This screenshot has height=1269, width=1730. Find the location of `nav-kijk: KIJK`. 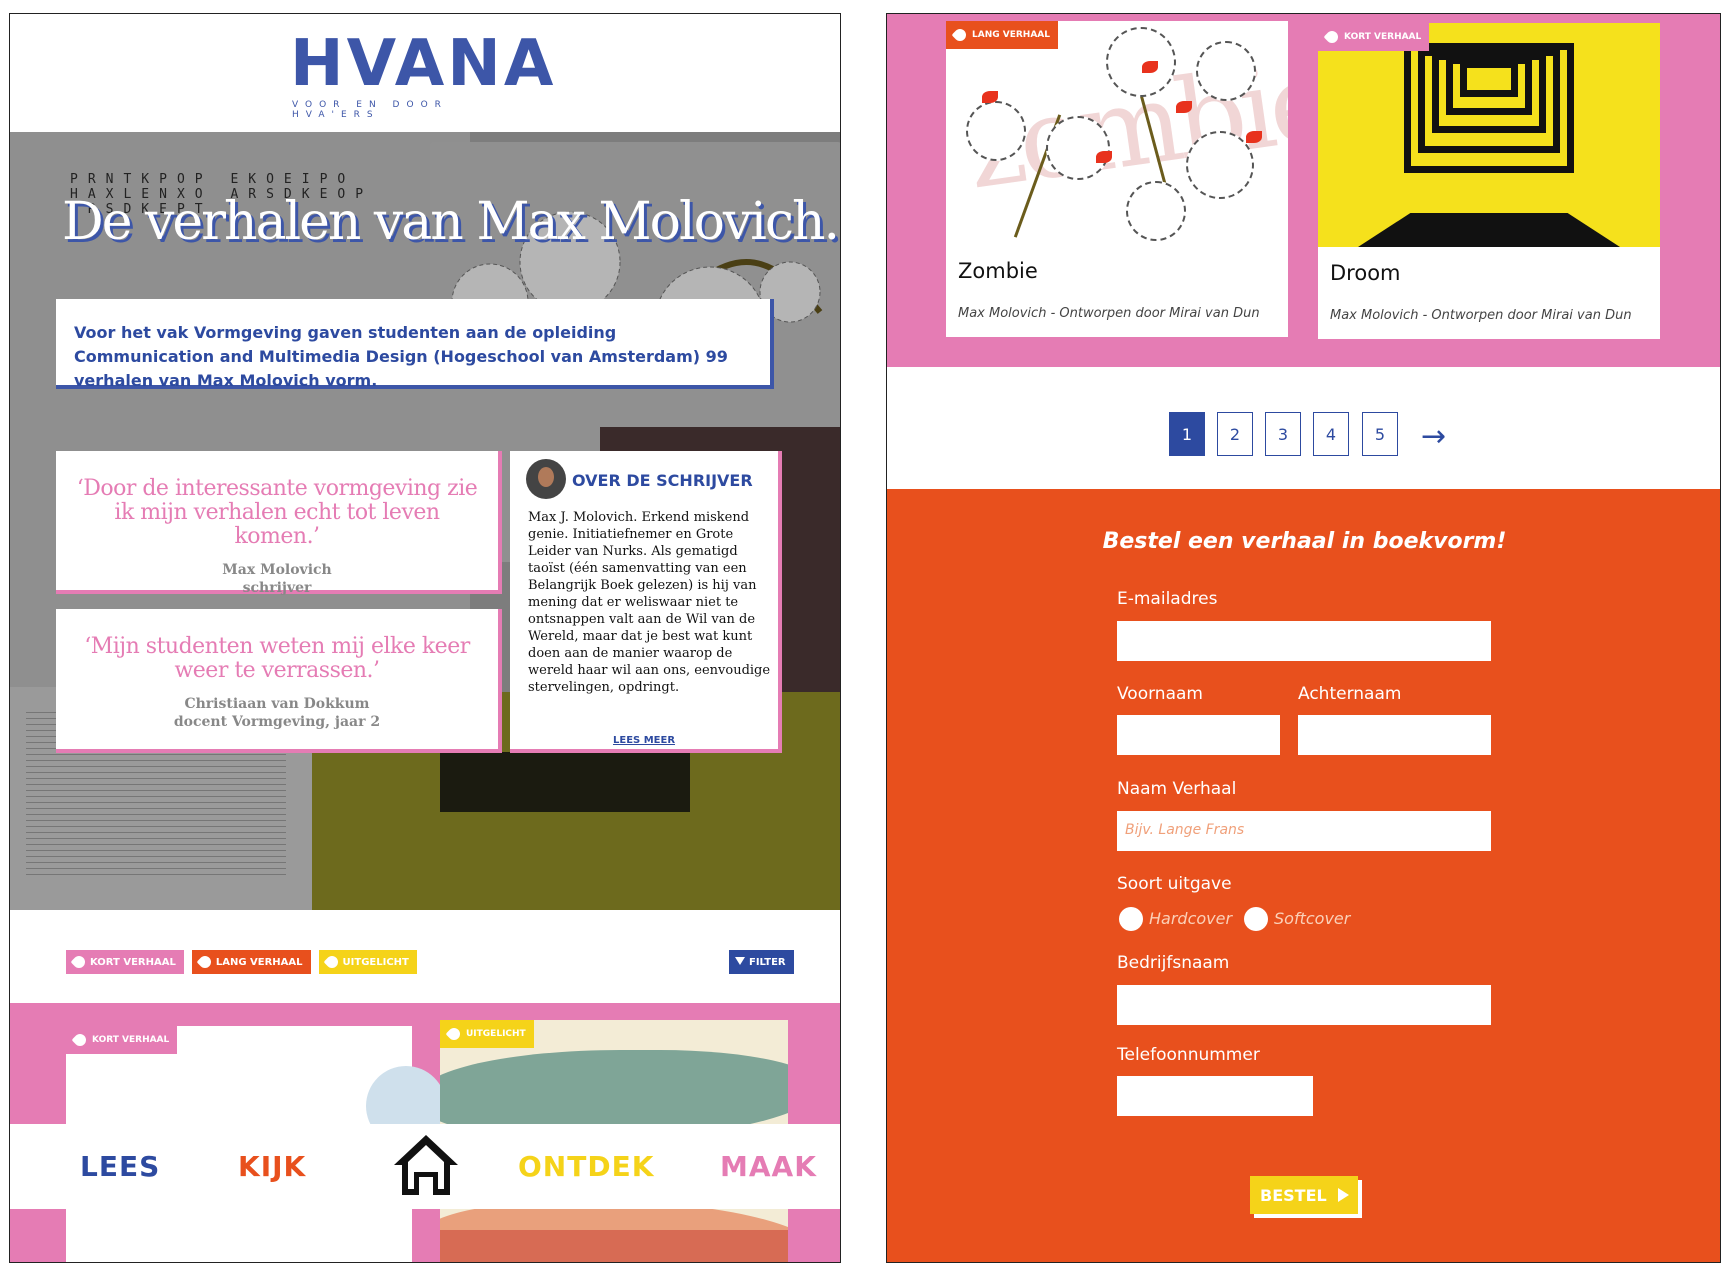

nav-kijk: KIJK is located at coordinates (272, 1166).